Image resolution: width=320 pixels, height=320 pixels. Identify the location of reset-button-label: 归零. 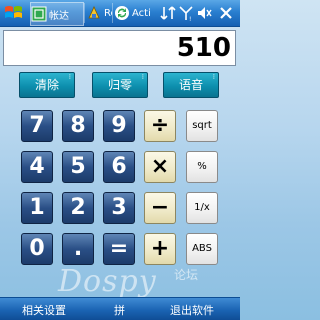
(119, 85).